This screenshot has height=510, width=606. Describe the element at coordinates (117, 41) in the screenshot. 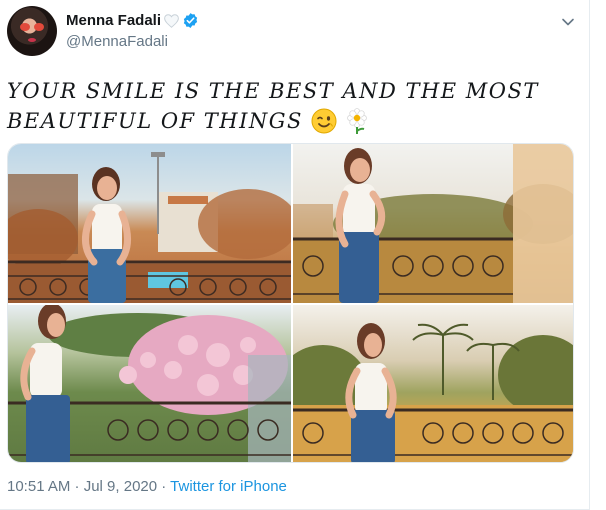

I see `author-handle: @MennaFadali` at that location.